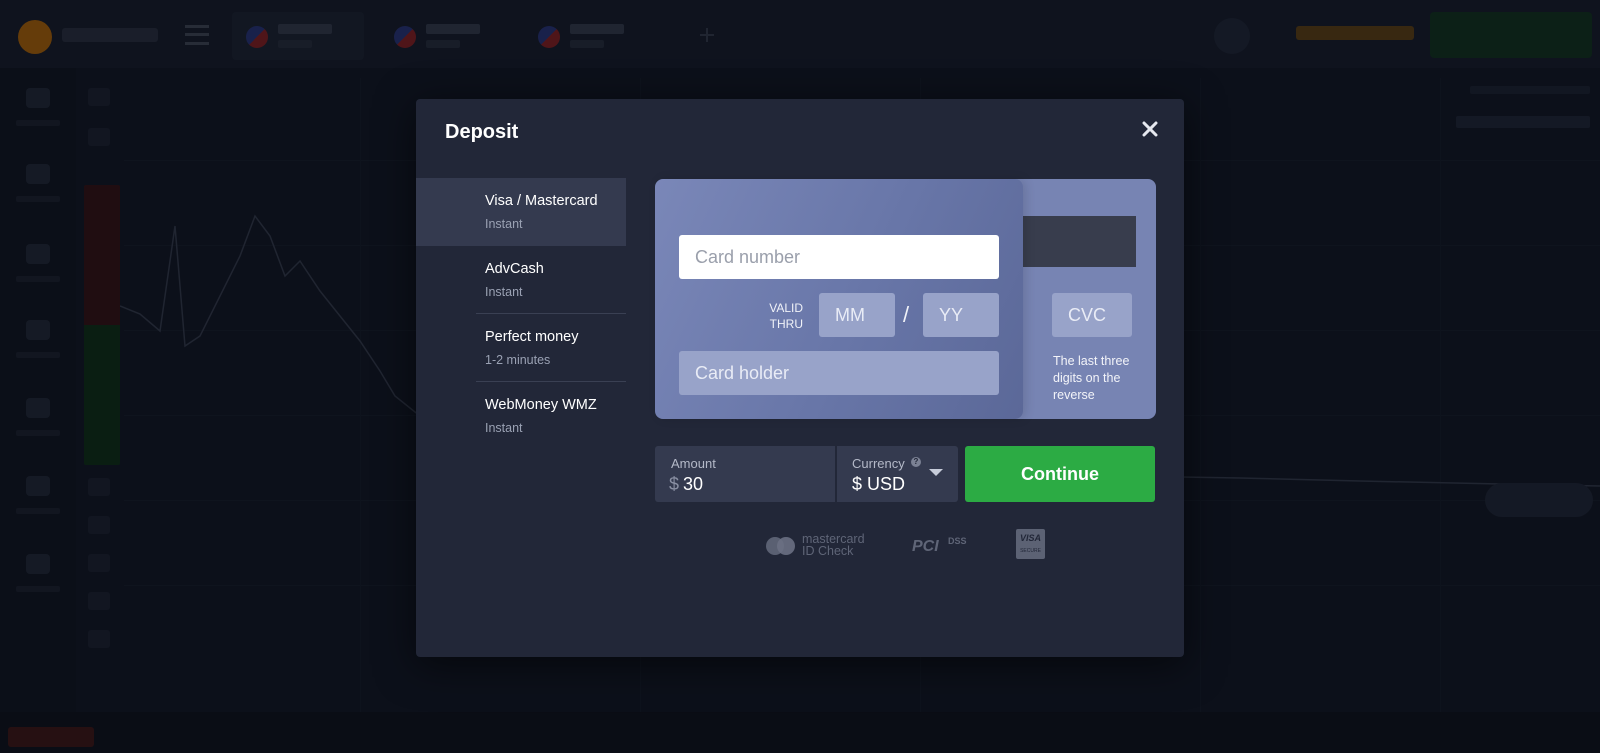 This screenshot has width=1600, height=753. I want to click on expiry-year-input, so click(961, 315).